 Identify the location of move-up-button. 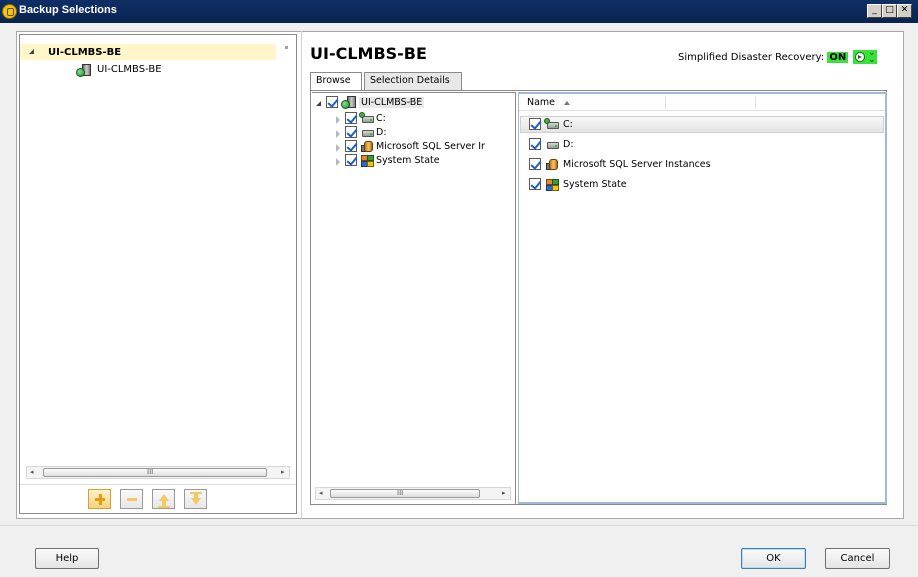
(163, 499).